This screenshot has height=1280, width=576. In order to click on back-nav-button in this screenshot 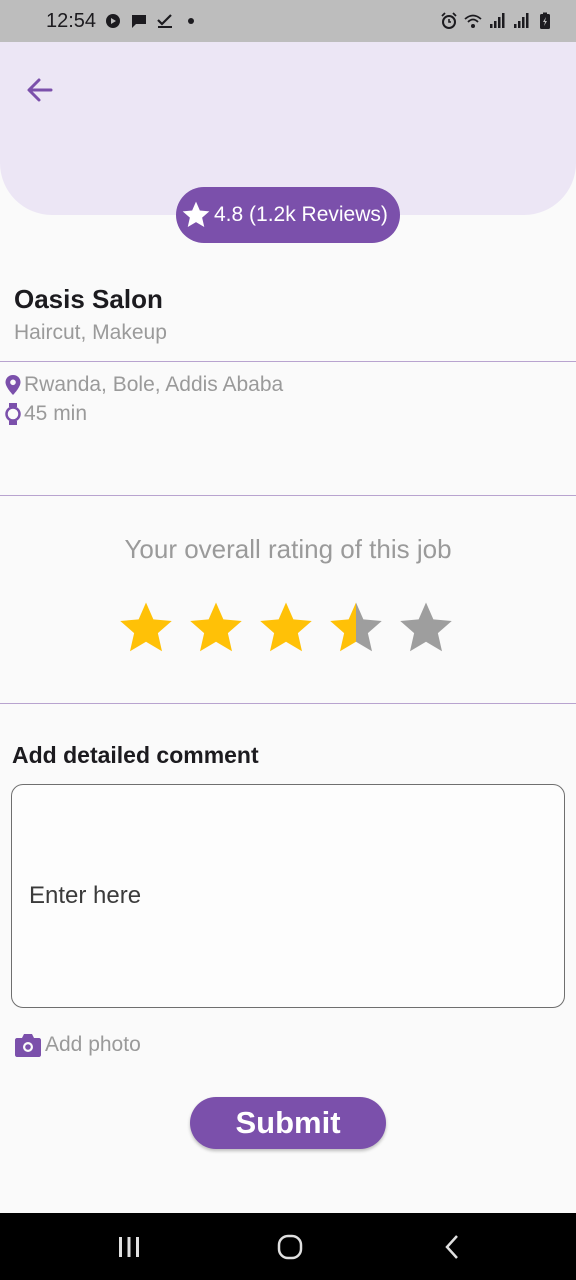, I will do `click(452, 1247)`.